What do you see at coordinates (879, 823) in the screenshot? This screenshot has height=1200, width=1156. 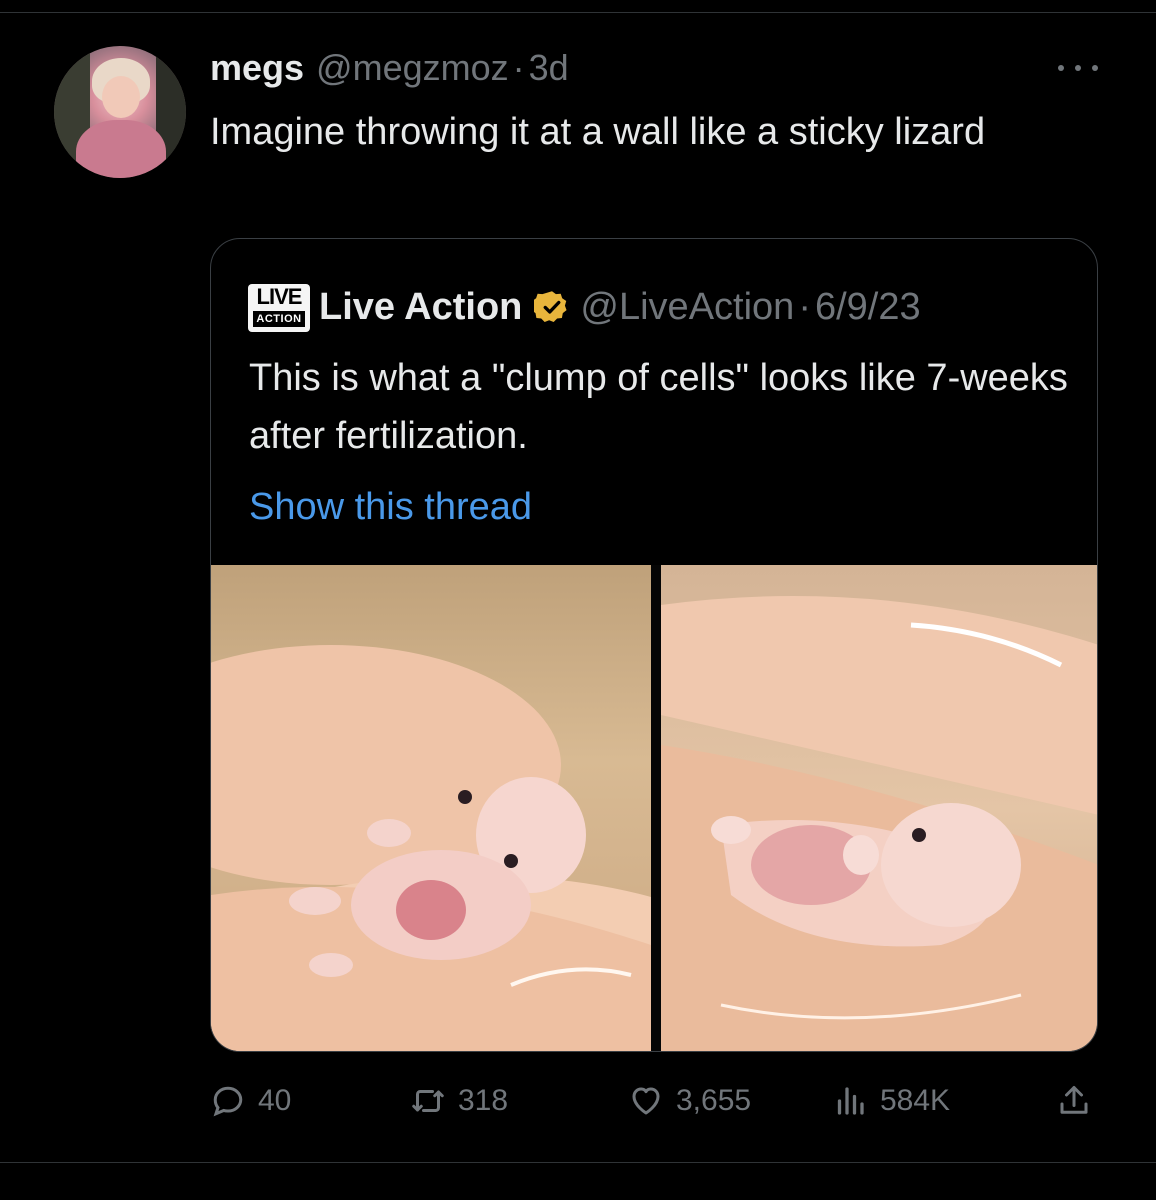 I see `photo-right-illustration` at bounding box center [879, 823].